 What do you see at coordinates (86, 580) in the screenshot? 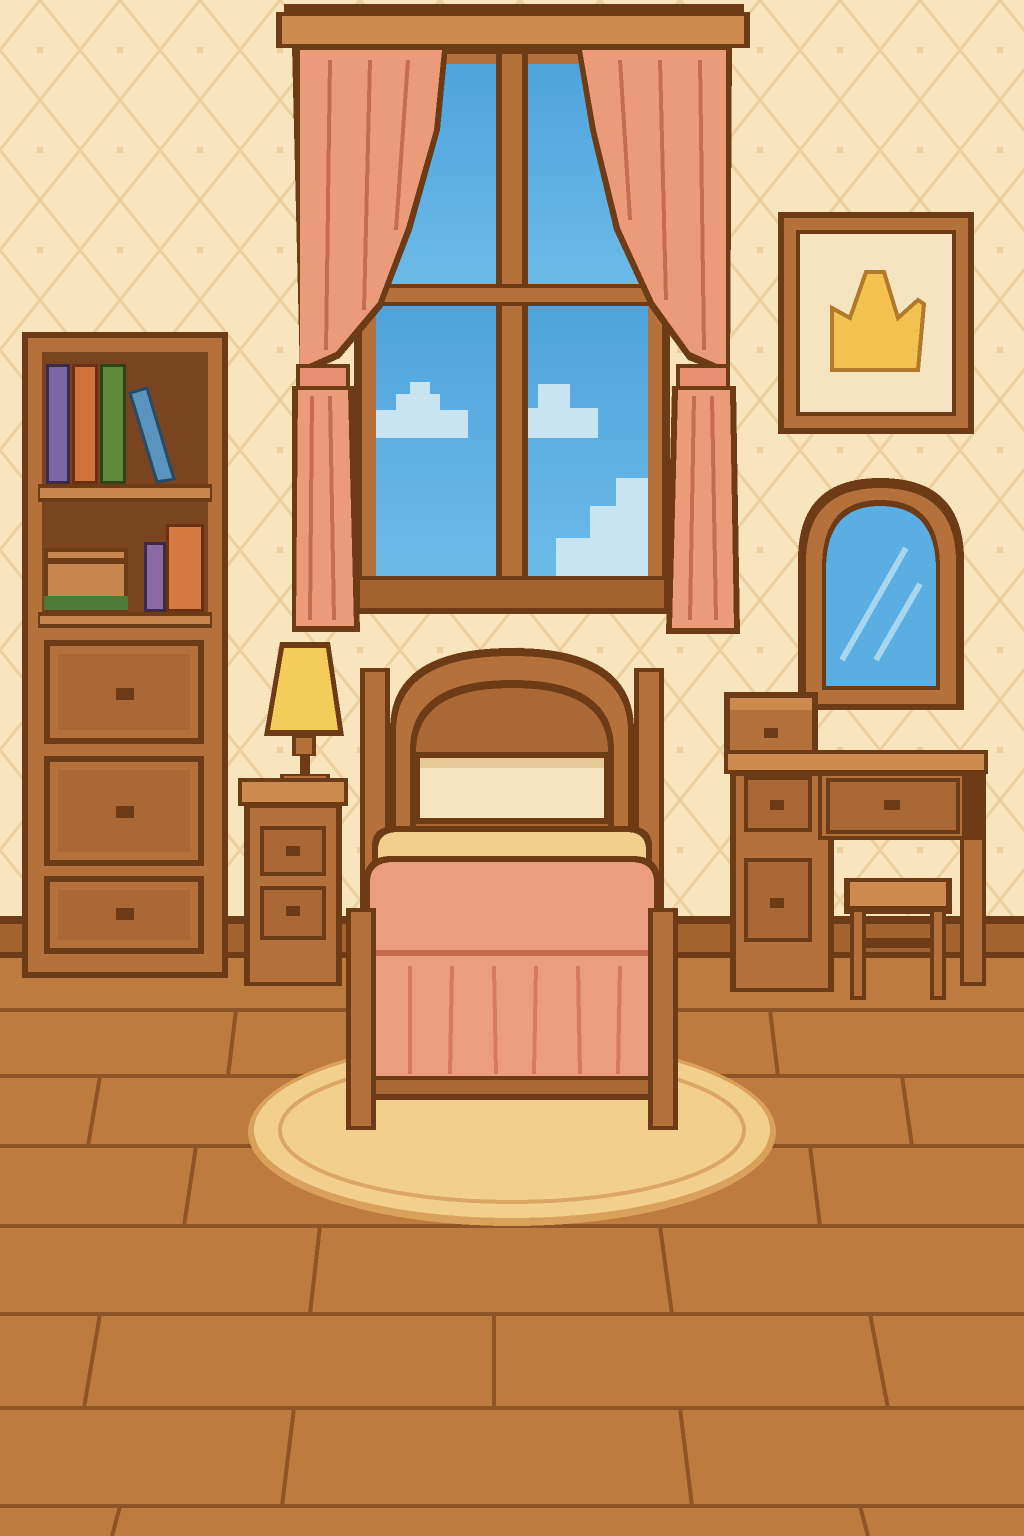
I see `storage-box` at bounding box center [86, 580].